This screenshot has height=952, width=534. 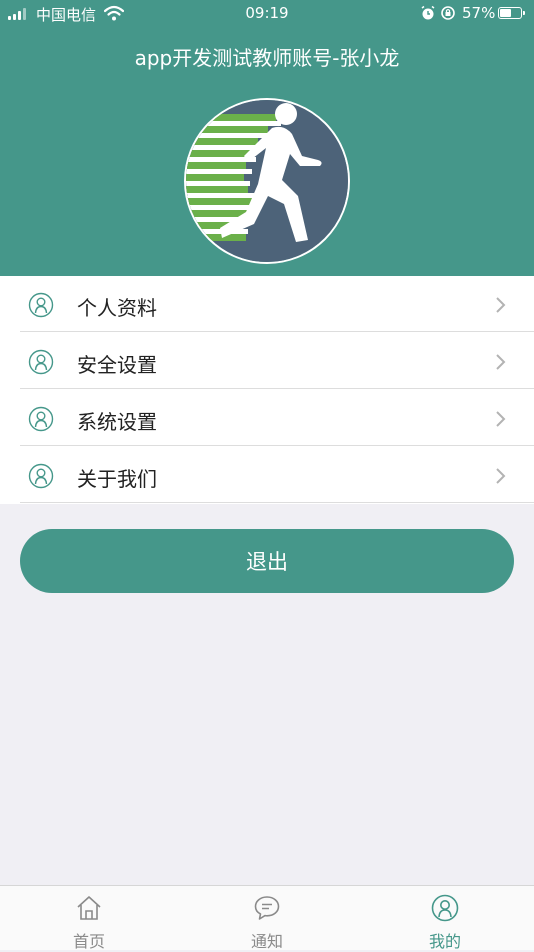 I want to click on menu-item-label: 系统设置, so click(x=117, y=422).